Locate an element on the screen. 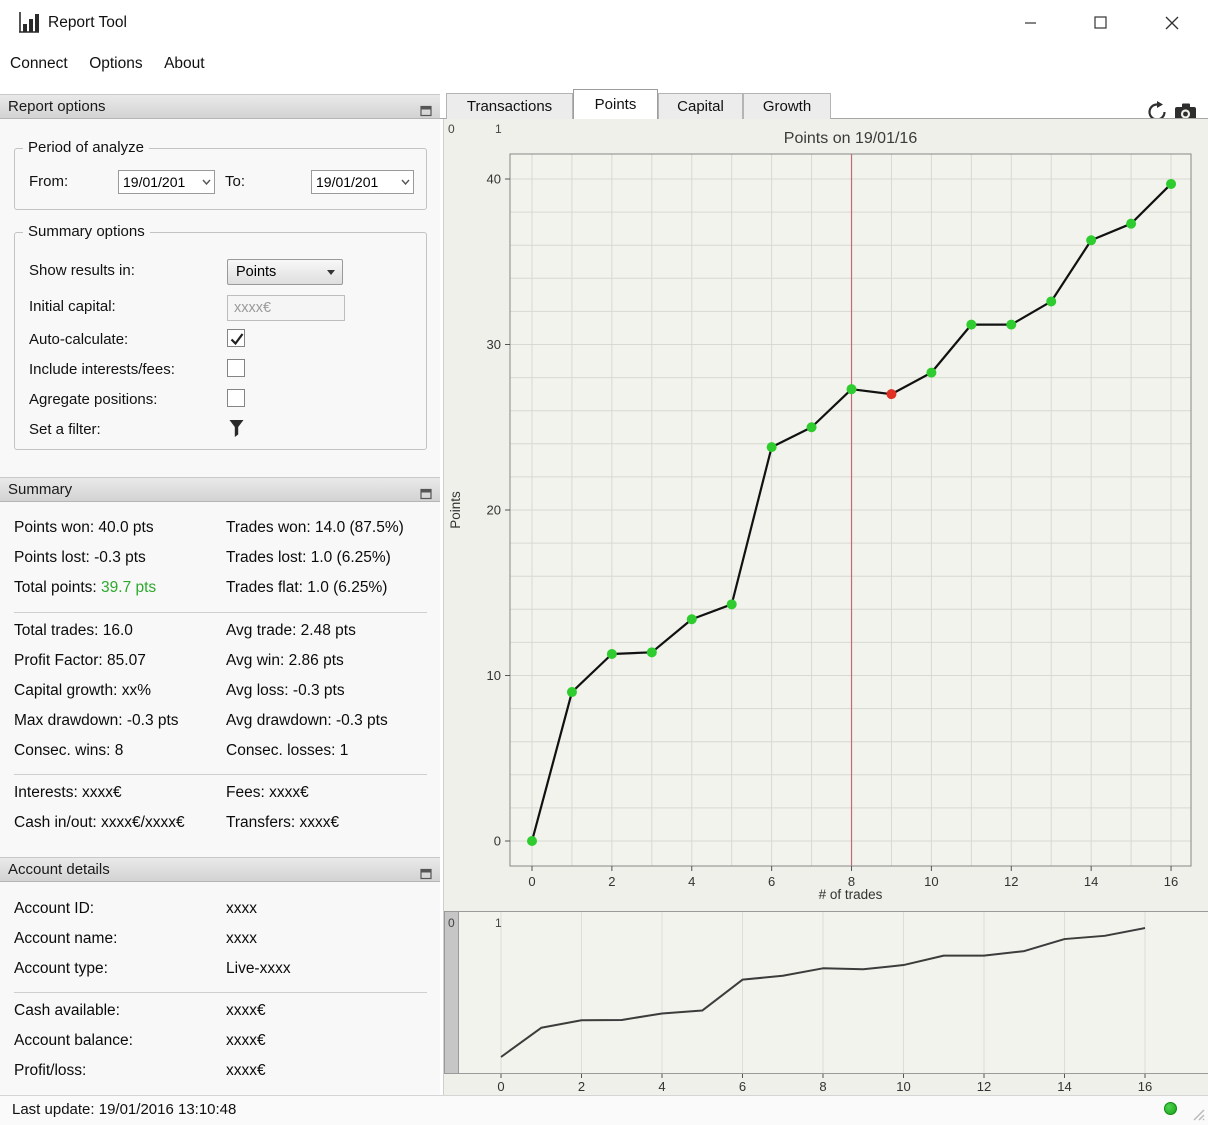  summary-header: Summary is located at coordinates (220, 489).